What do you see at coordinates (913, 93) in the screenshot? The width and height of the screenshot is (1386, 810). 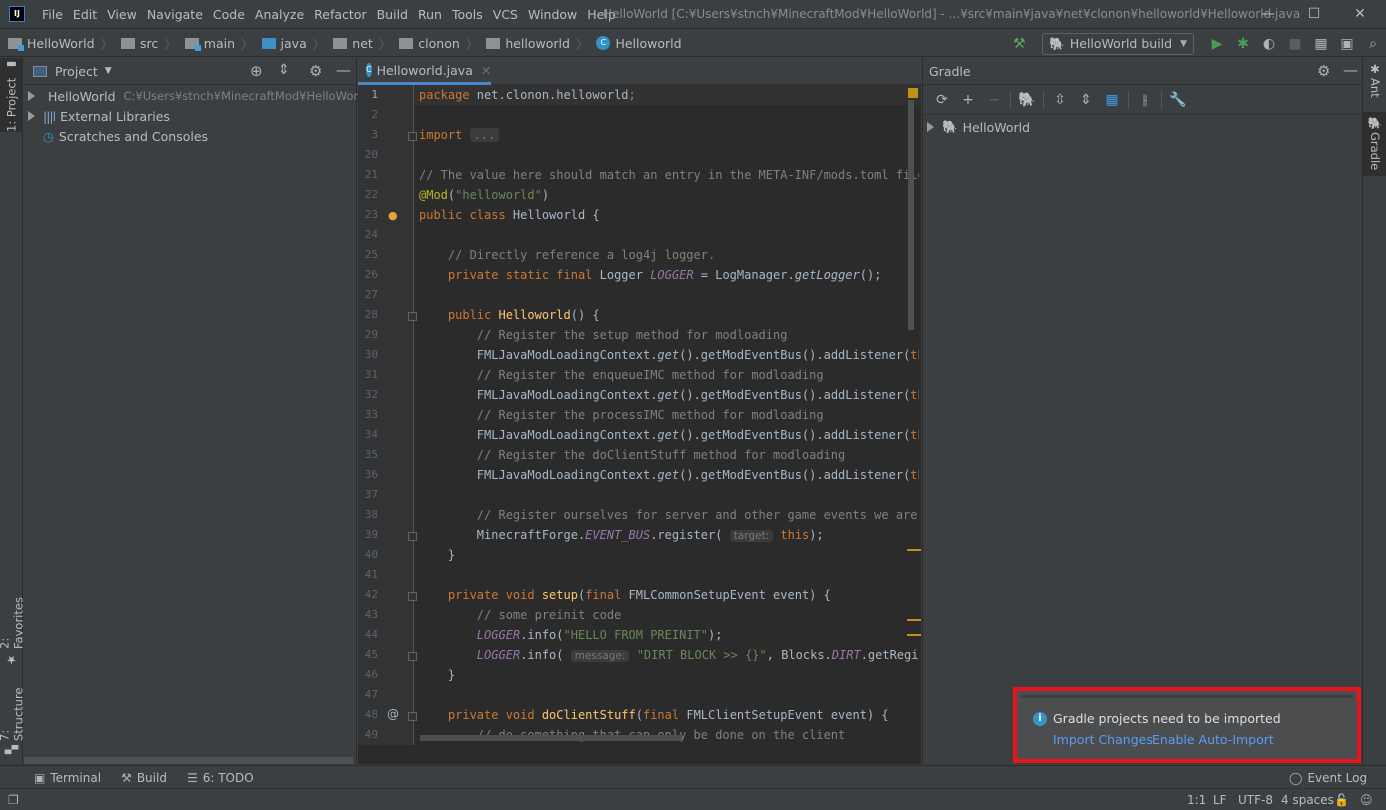 I see `warning-indicator` at bounding box center [913, 93].